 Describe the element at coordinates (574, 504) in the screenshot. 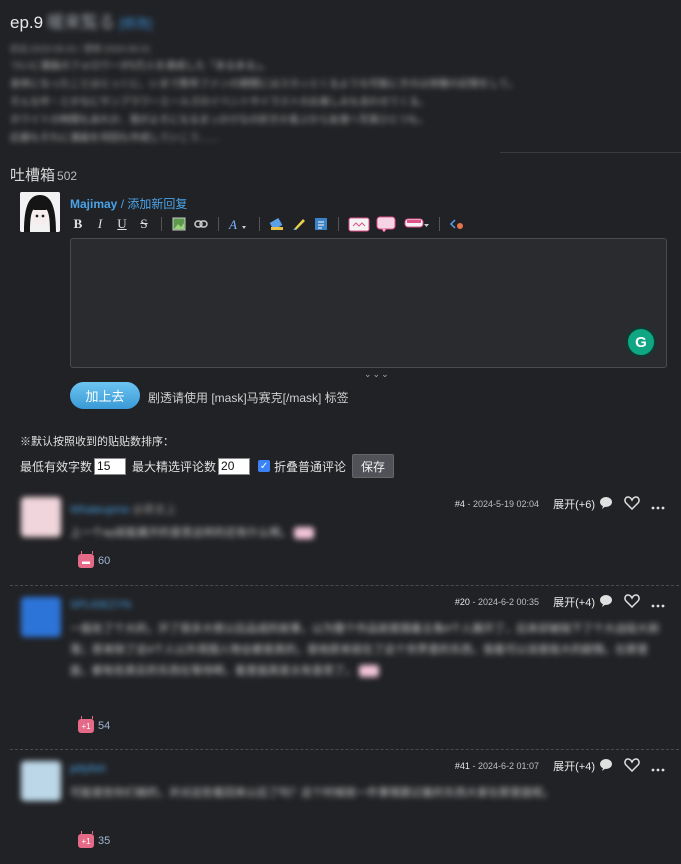

I see `expand-replies-button: 展开(+6)` at that location.